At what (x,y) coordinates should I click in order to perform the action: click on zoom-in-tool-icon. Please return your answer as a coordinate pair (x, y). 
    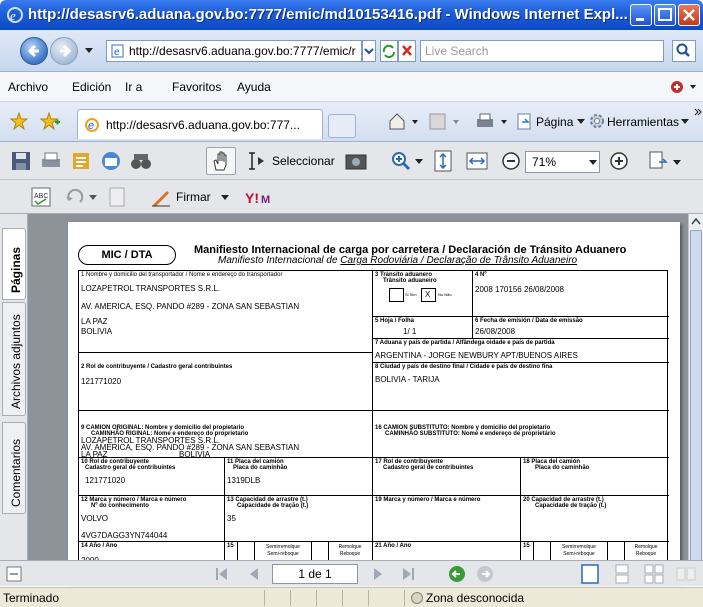
    Looking at the image, I should click on (401, 161).